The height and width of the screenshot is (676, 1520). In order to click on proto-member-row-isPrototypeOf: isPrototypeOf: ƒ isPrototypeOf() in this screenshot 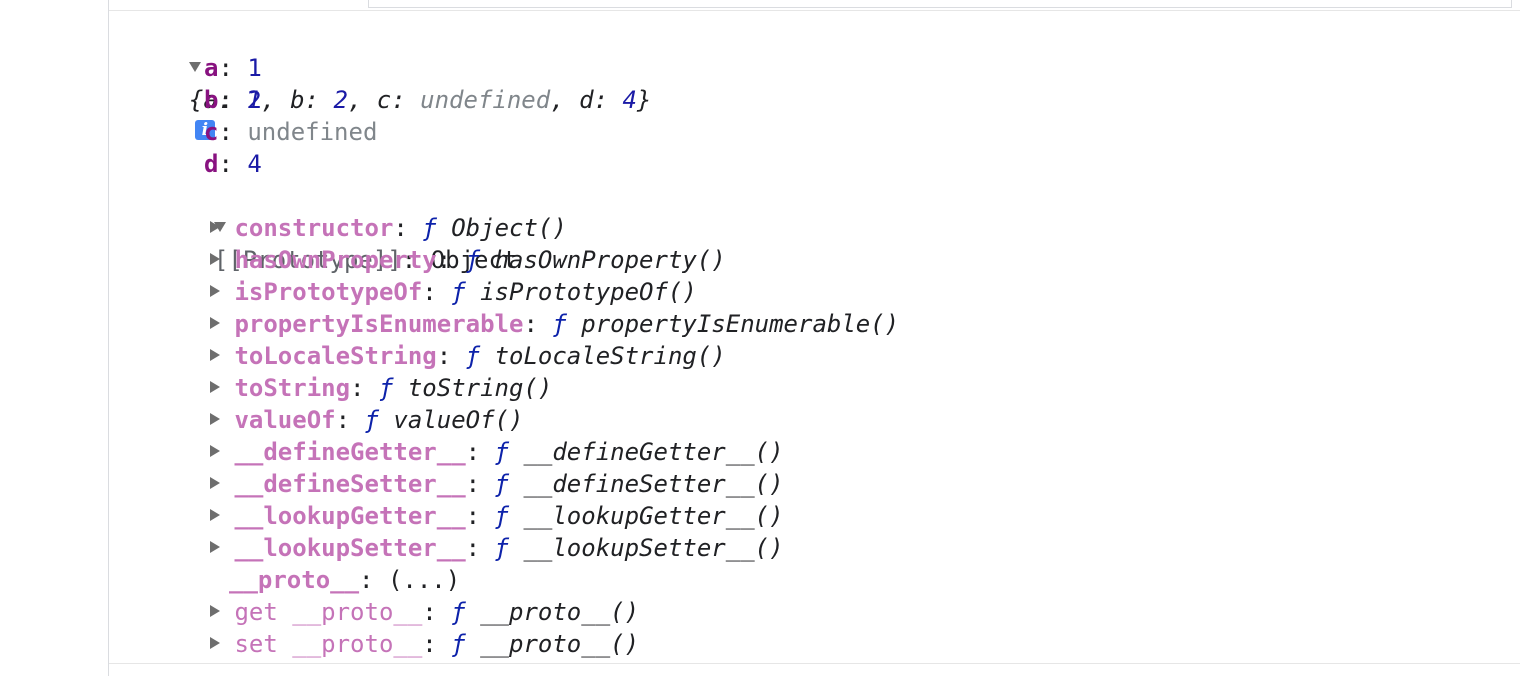, I will do `click(453, 292)`.